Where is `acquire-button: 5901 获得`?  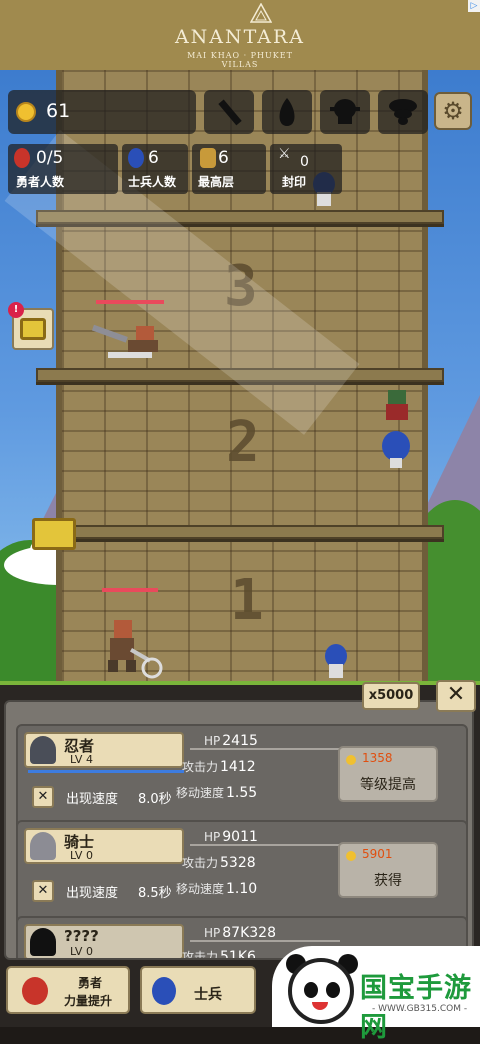 acquire-button: 5901 获得 is located at coordinates (388, 870).